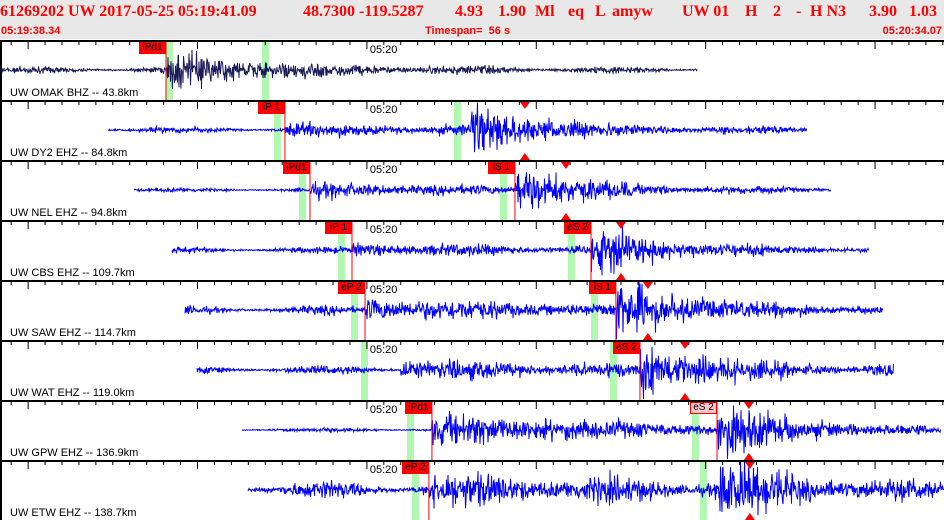 This screenshot has width=944, height=520. I want to click on trace-panel: 05:20 eP 2 iS 1 UW SAW EHZ -- 114.7km, so click(472, 310).